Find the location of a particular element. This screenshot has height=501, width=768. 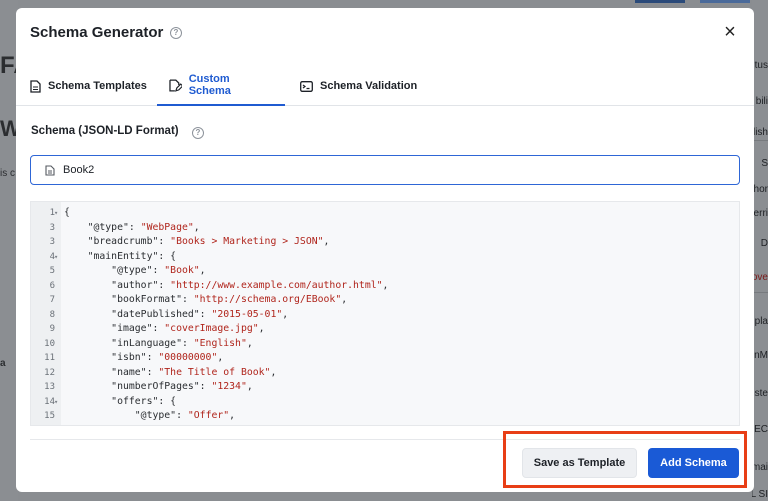

tab-label: Schema Templates is located at coordinates (97, 86).